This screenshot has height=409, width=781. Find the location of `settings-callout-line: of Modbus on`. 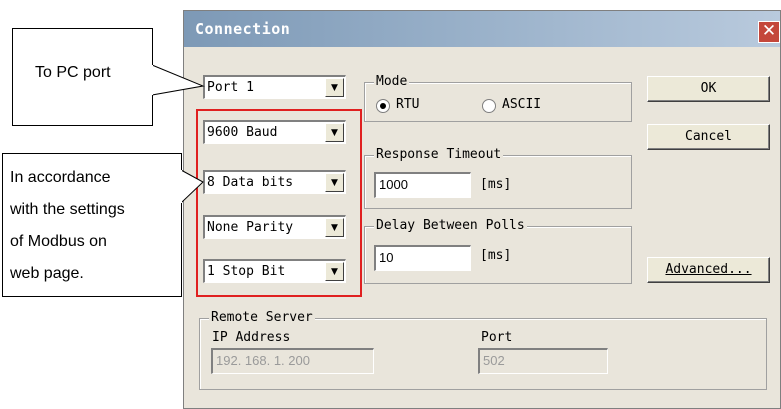

settings-callout-line: of Modbus on is located at coordinates (58, 241).